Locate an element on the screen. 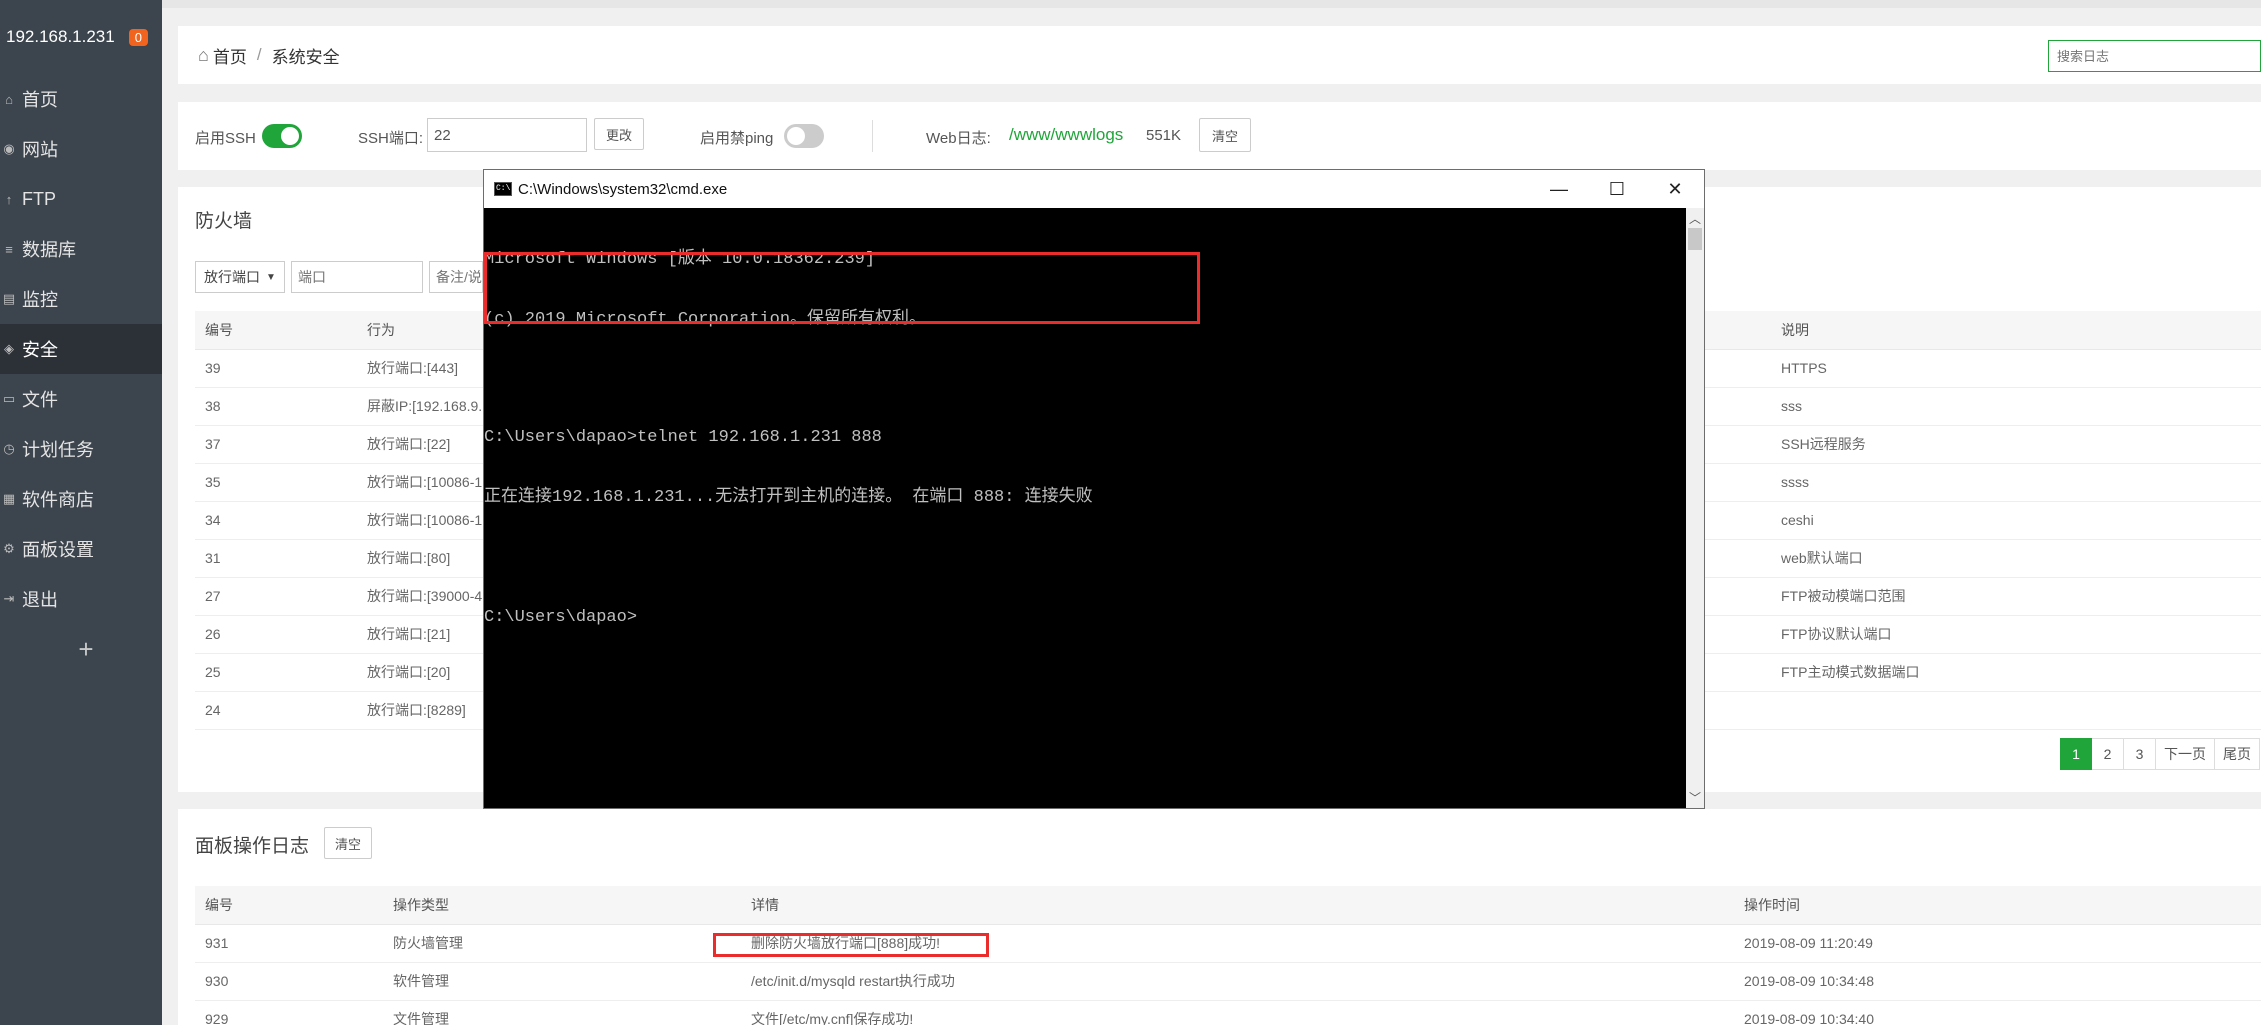  cell-id: 24 is located at coordinates (276, 710).